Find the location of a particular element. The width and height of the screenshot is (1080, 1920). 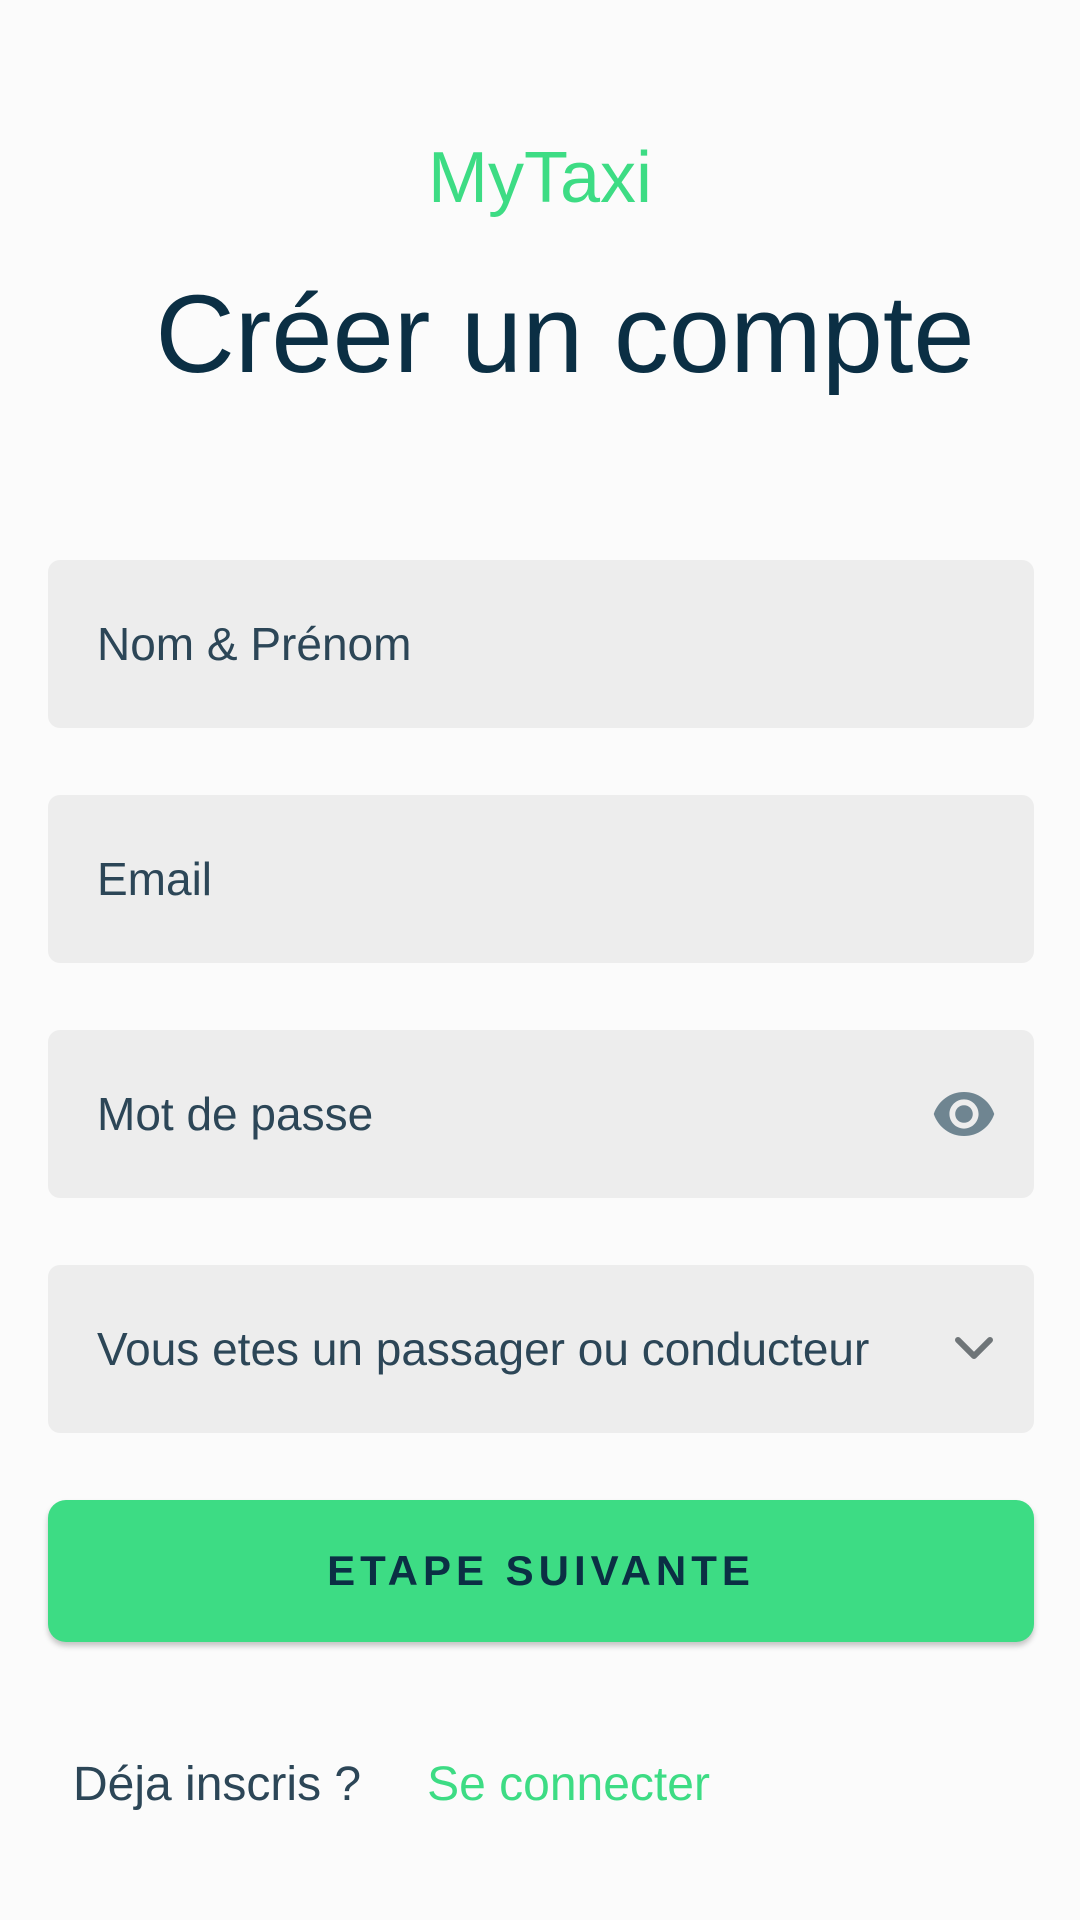

page-title: Créer un compte is located at coordinates (565, 334).